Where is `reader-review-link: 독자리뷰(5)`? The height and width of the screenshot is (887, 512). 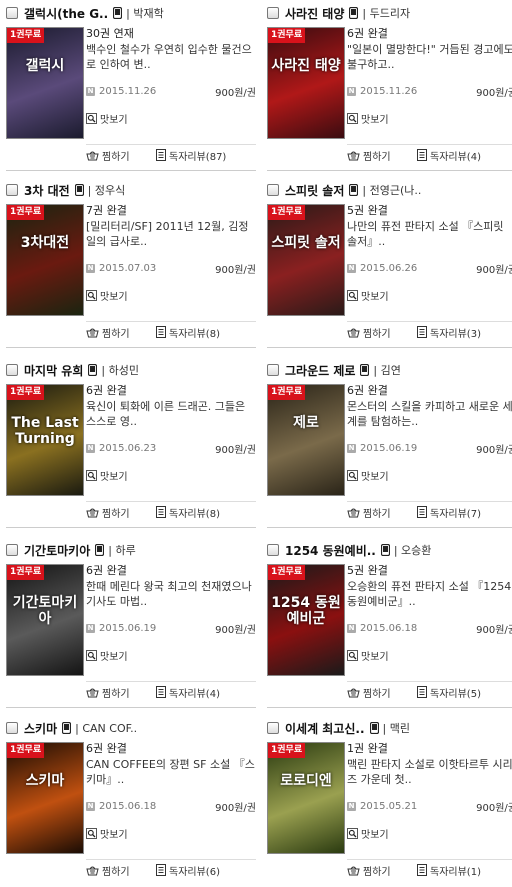 reader-review-link: 독자리뷰(5) is located at coordinates (449, 692).